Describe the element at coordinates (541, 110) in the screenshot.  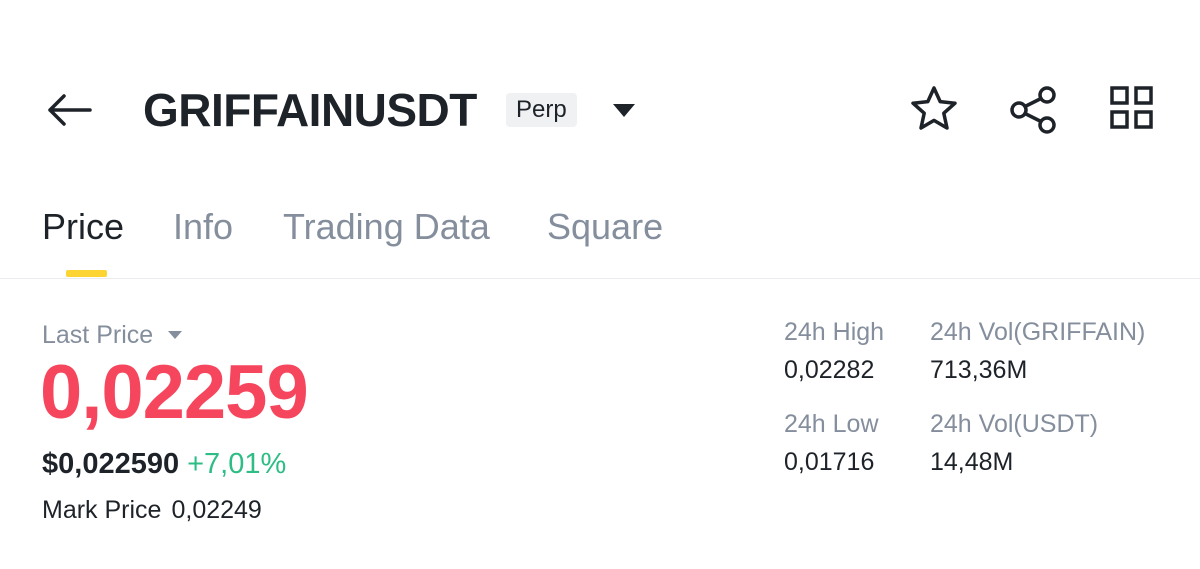
I see `contract-type-badge: Perp` at that location.